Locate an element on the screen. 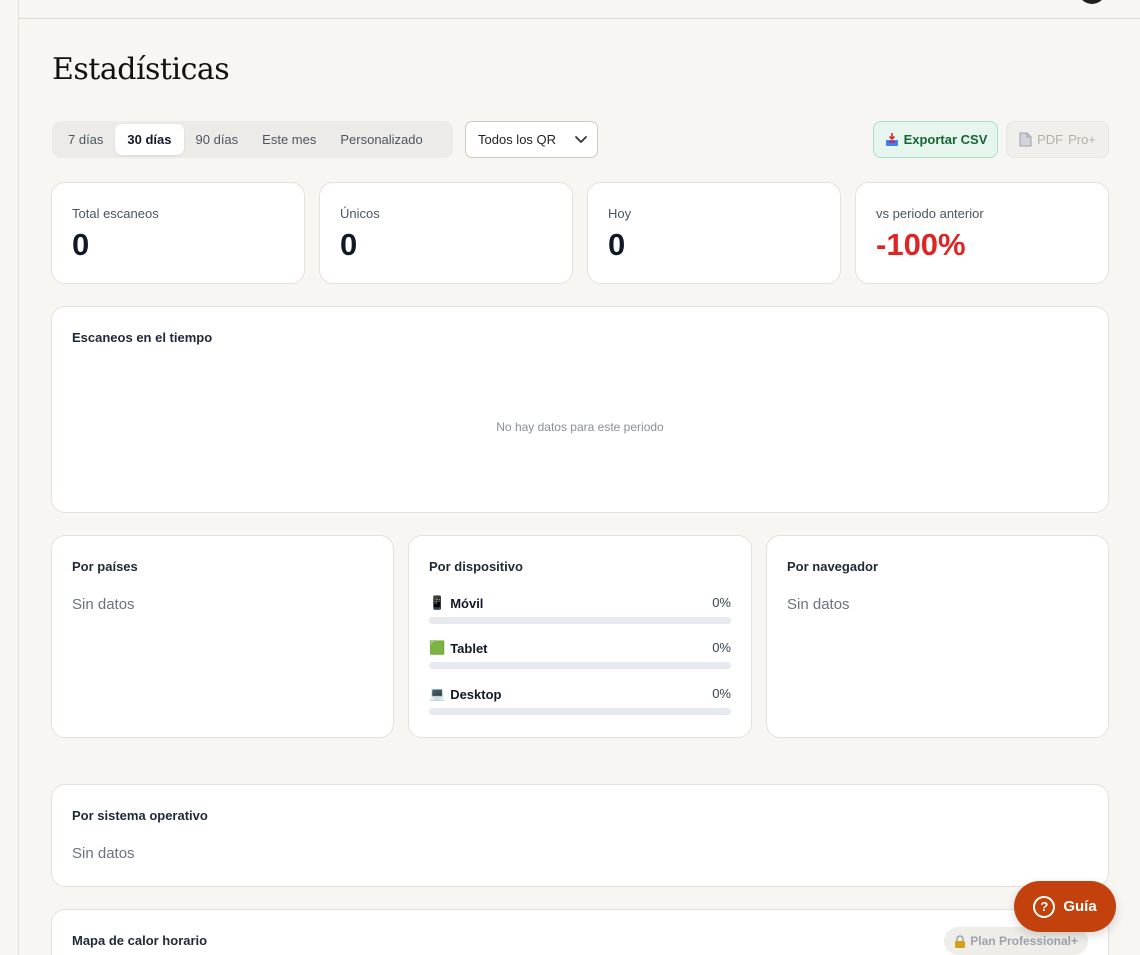  device-label: Tablet is located at coordinates (469, 648).